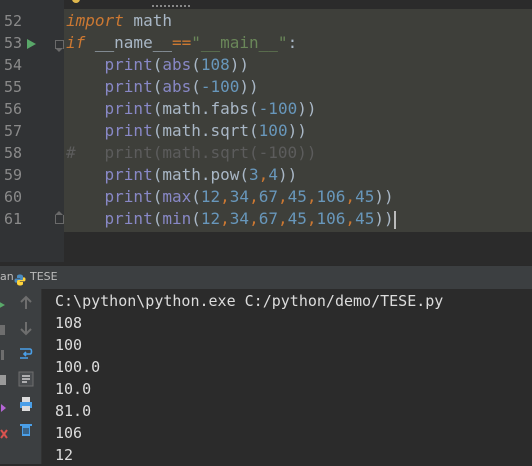 The height and width of the screenshot is (466, 532). I want to click on code-token: "__main__", so click(239, 42).